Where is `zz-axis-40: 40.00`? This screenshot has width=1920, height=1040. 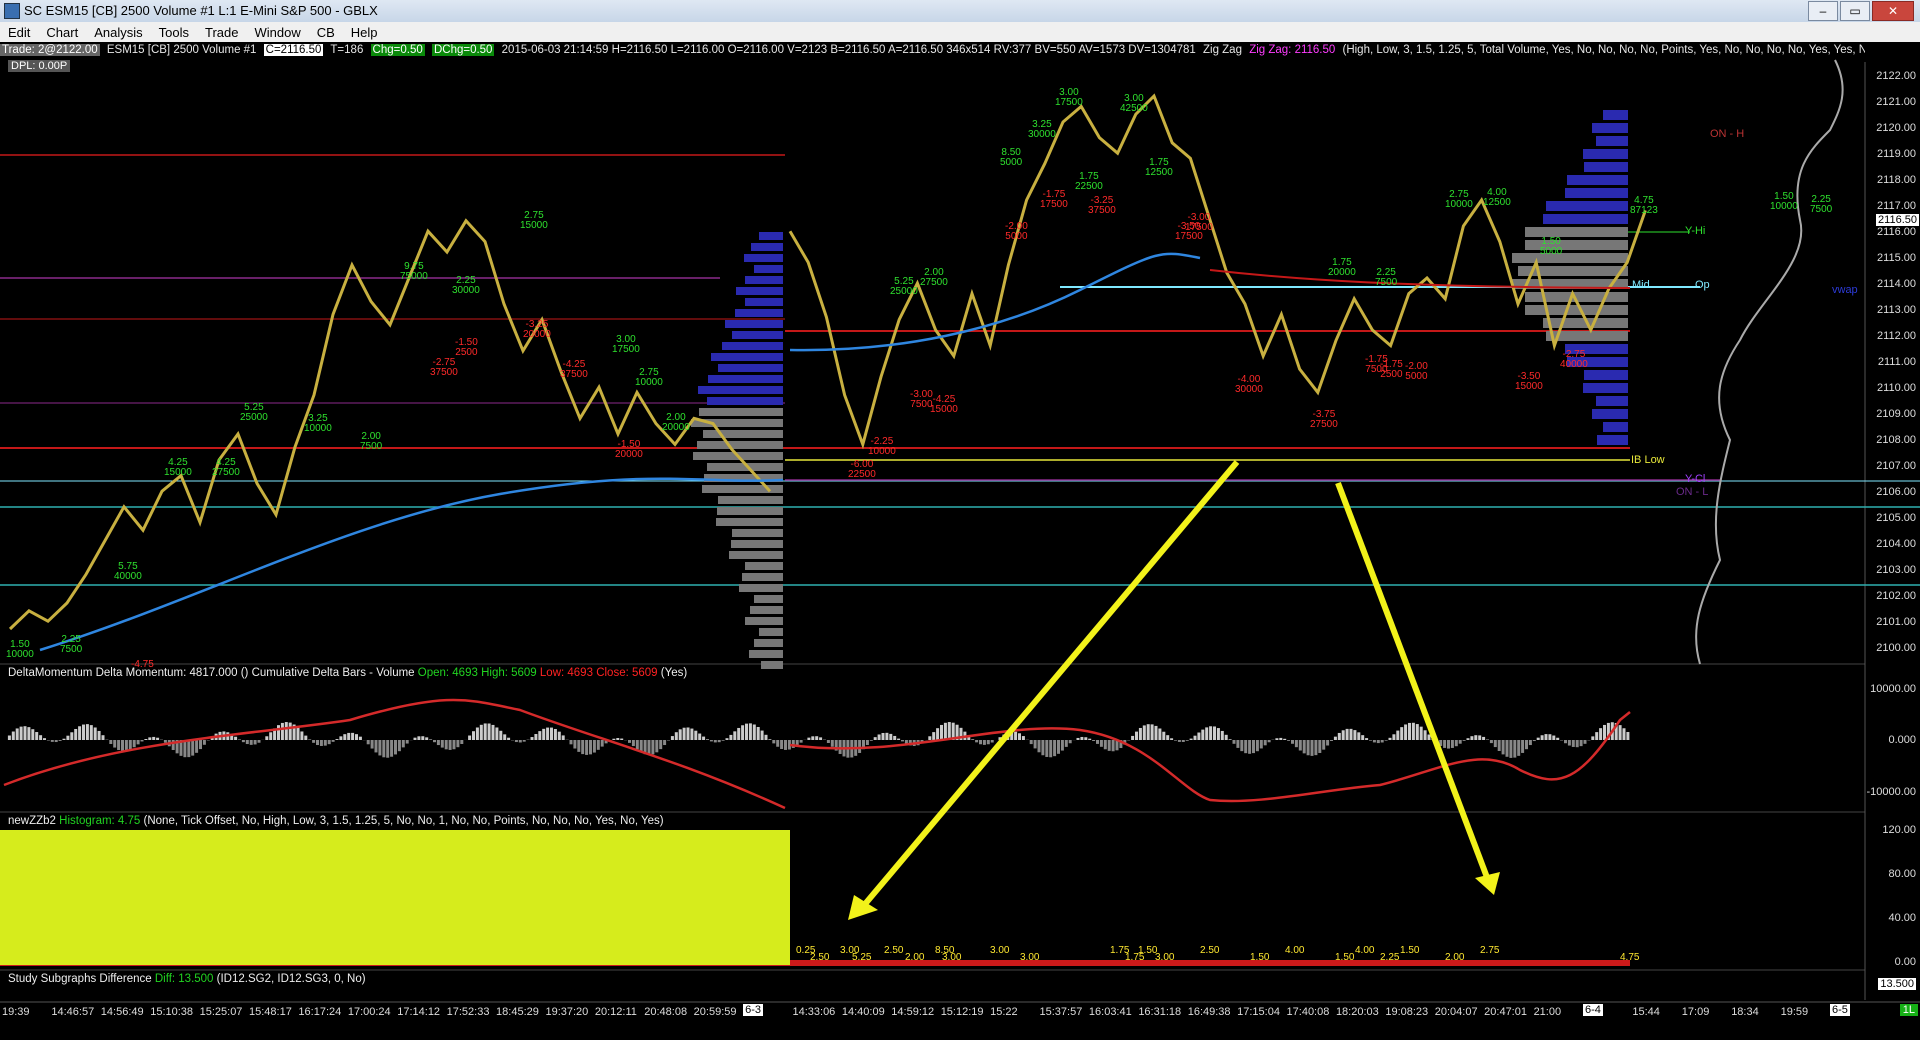
zz-axis-40: 40.00 is located at coordinates (1902, 918).